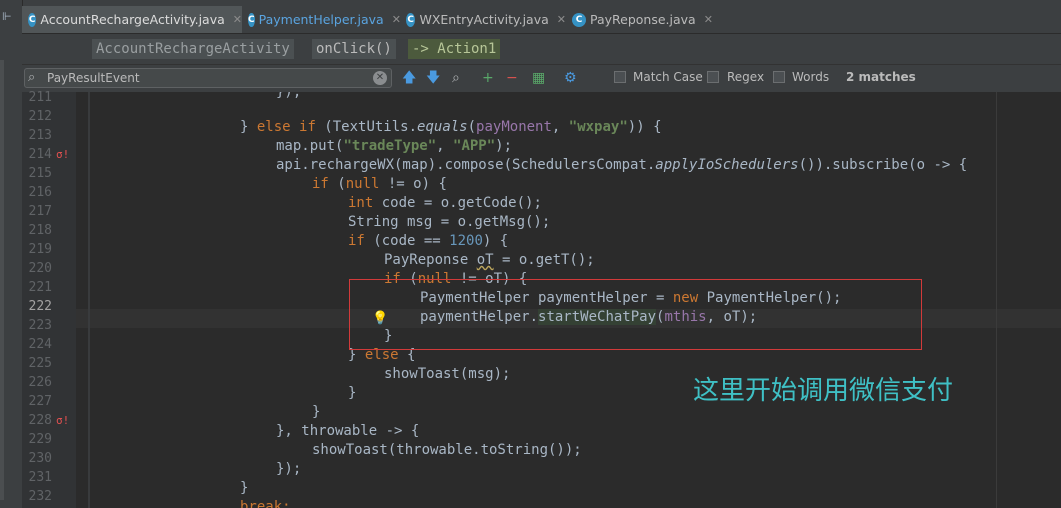  What do you see at coordinates (2, 280) in the screenshot?
I see `tool-window-bar` at bounding box center [2, 280].